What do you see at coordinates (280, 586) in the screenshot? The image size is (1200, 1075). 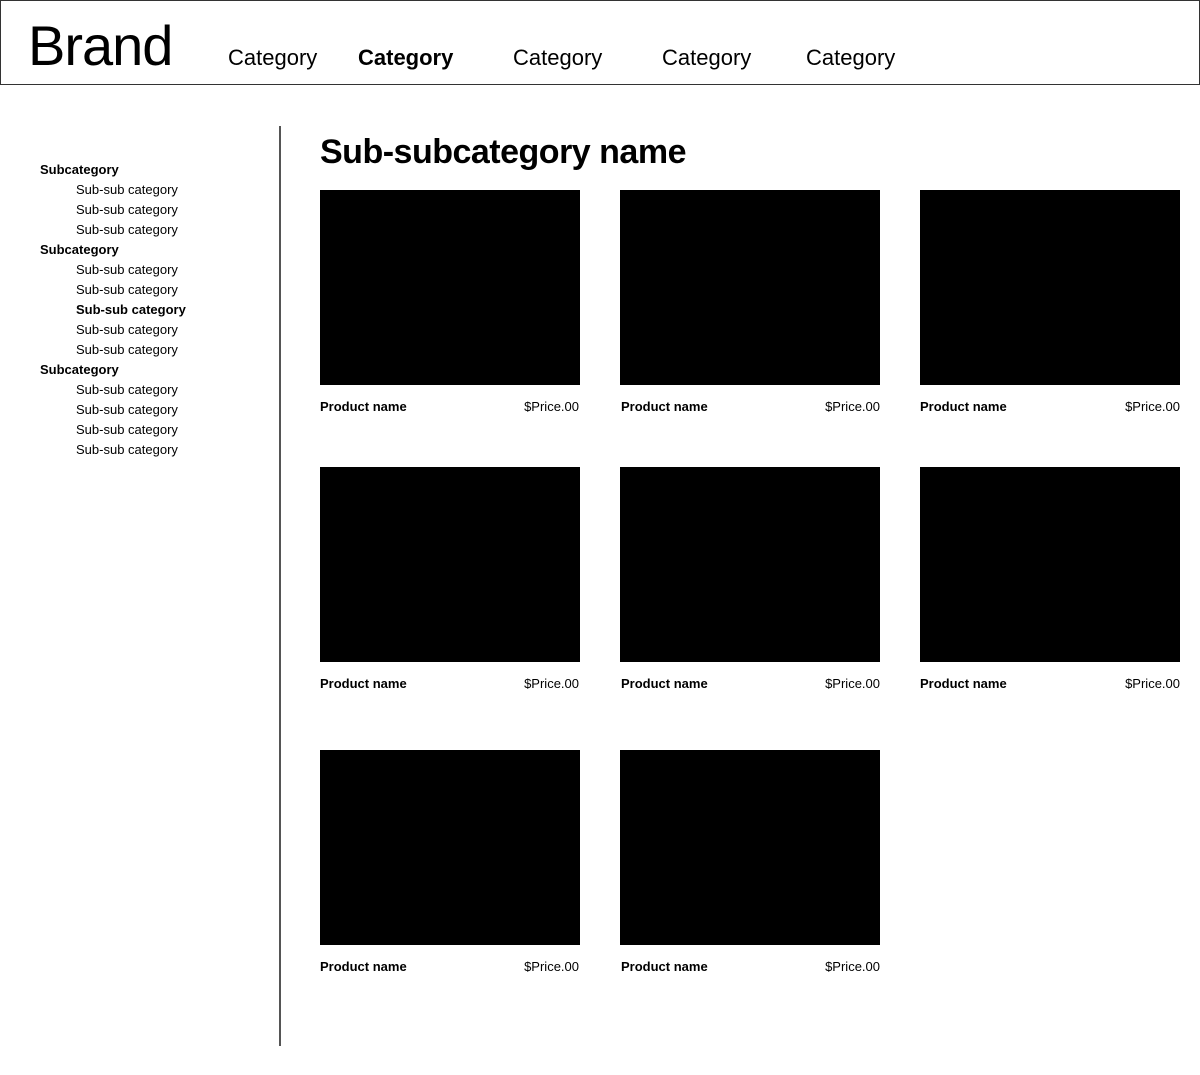 I see `sidebar-divider` at bounding box center [280, 586].